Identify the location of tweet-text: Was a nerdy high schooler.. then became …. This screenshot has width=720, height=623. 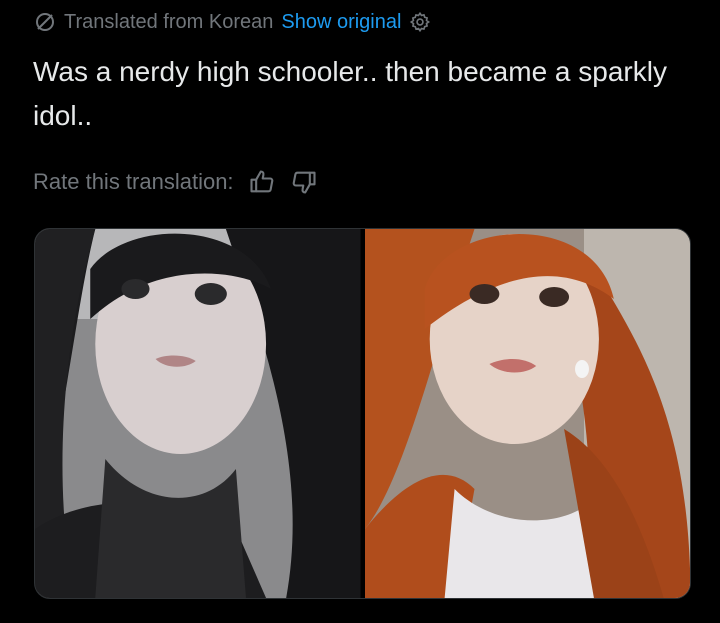
(350, 93).